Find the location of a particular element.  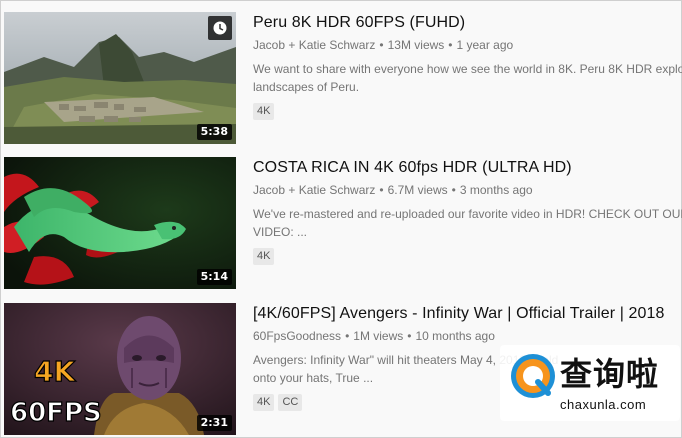

video-title: Peru 8K HDR 60FPS (FUHD) is located at coordinates (359, 23).